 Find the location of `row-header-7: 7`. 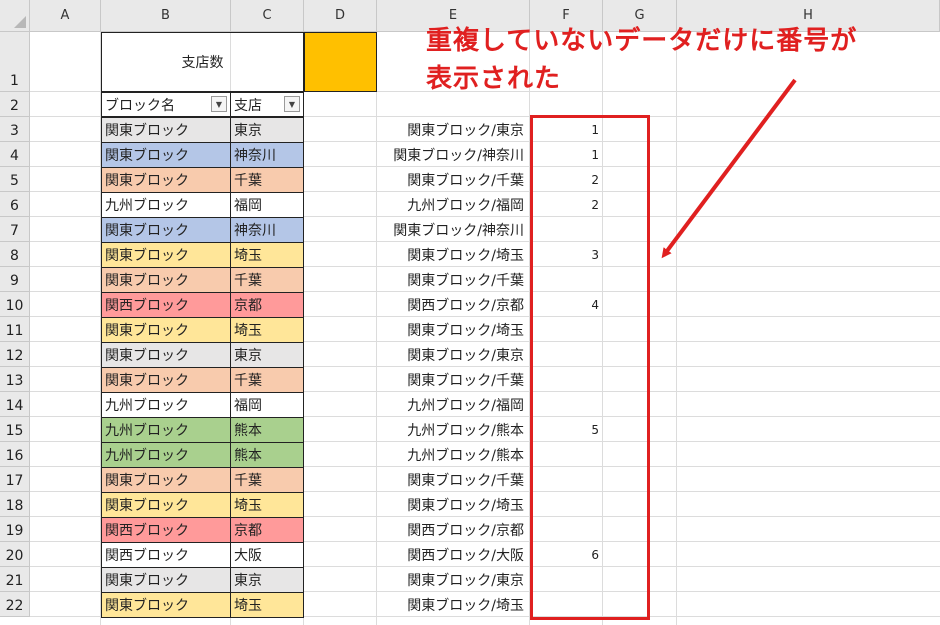

row-header-7: 7 is located at coordinates (15, 229).